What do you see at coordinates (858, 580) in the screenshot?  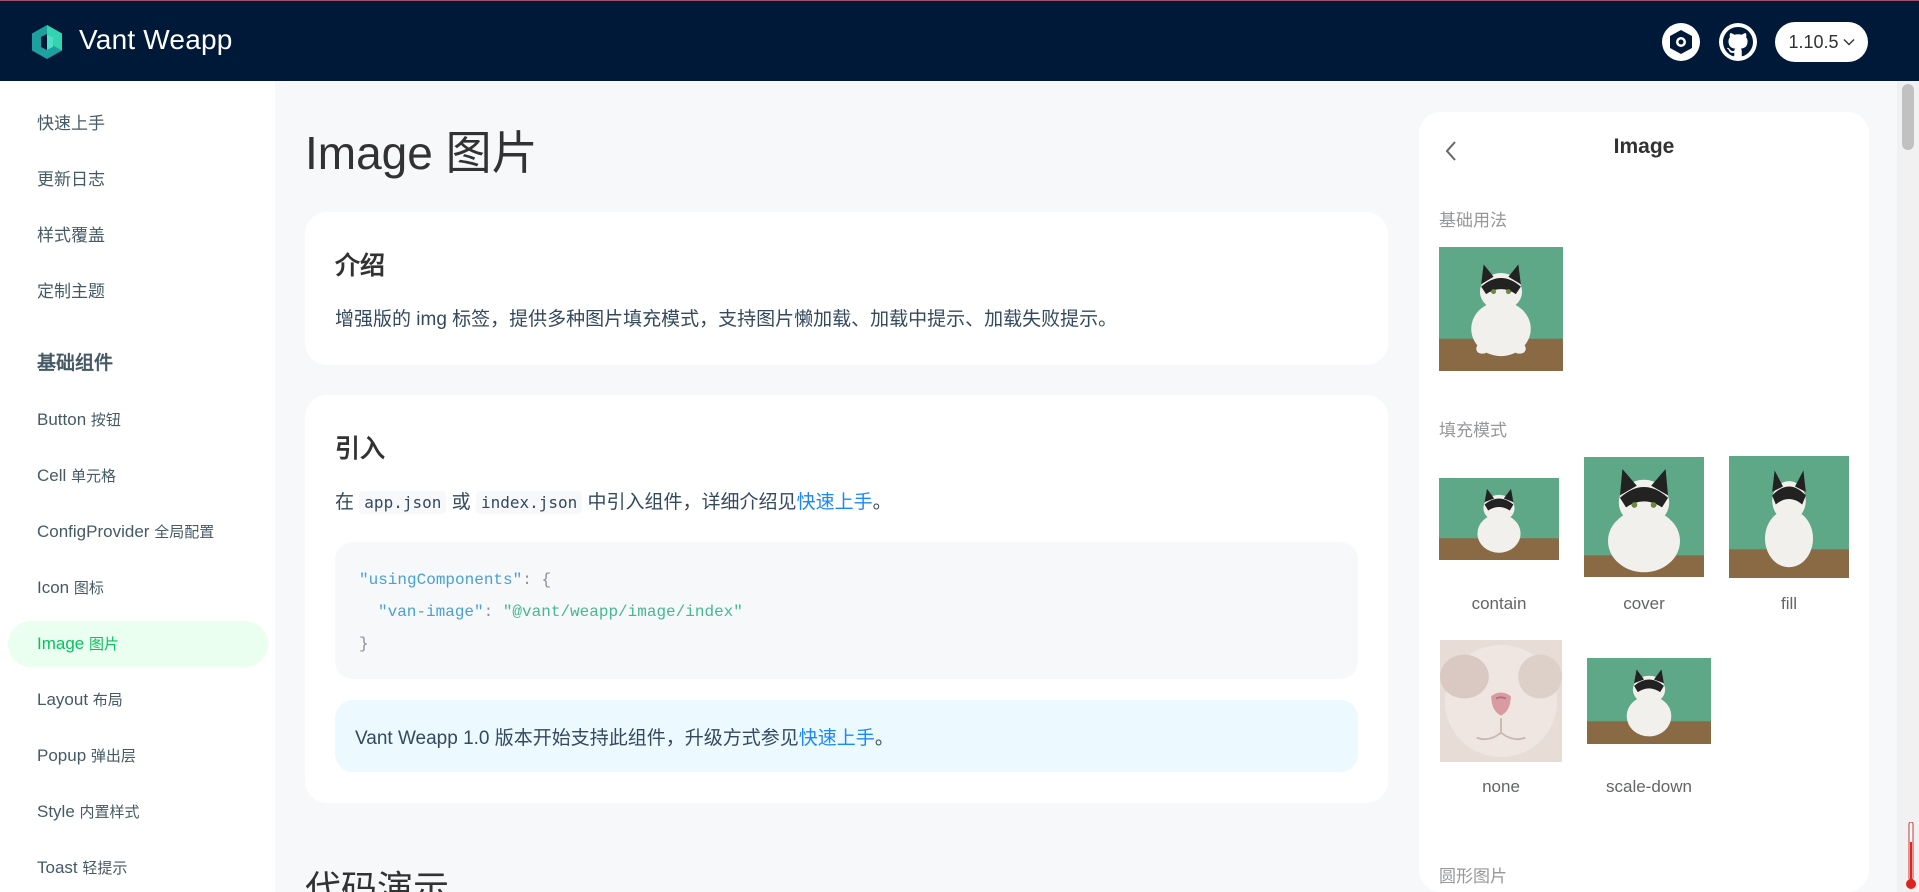 I see `code-line-1: "usingComponents": {` at bounding box center [858, 580].